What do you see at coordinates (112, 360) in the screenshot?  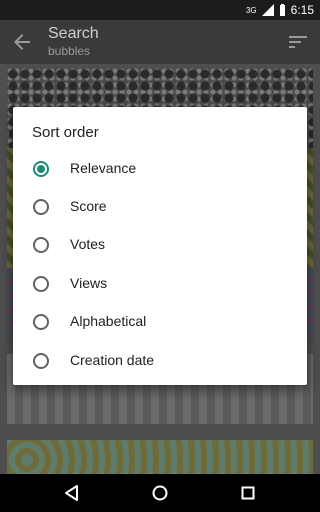 I see `option-label: Creation date` at bounding box center [112, 360].